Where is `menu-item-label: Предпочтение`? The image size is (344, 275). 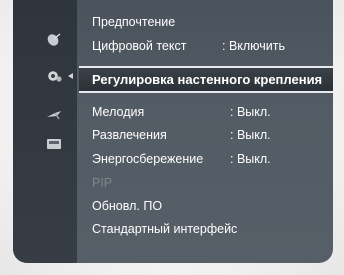
menu-item-label: Предпочтение is located at coordinates (134, 22).